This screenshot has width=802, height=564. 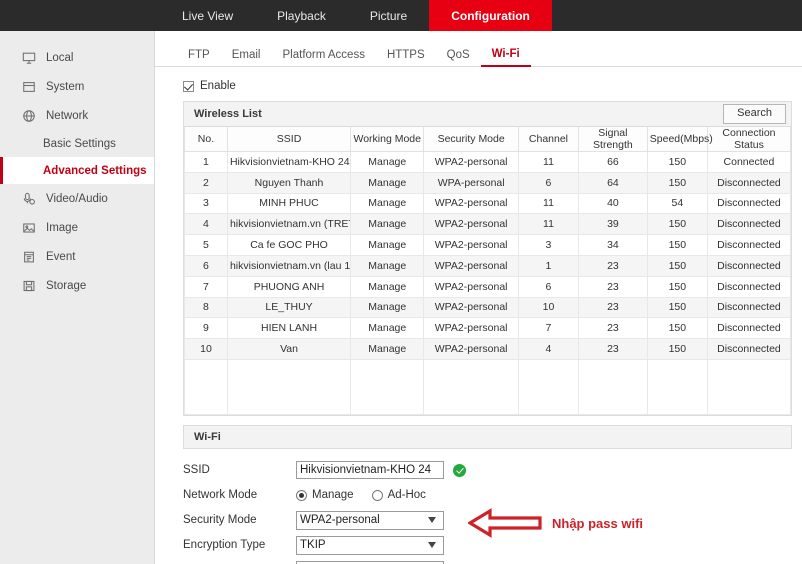 I want to click on sidebar-subitem-basic-settings: Basic Settings, so click(x=77, y=143).